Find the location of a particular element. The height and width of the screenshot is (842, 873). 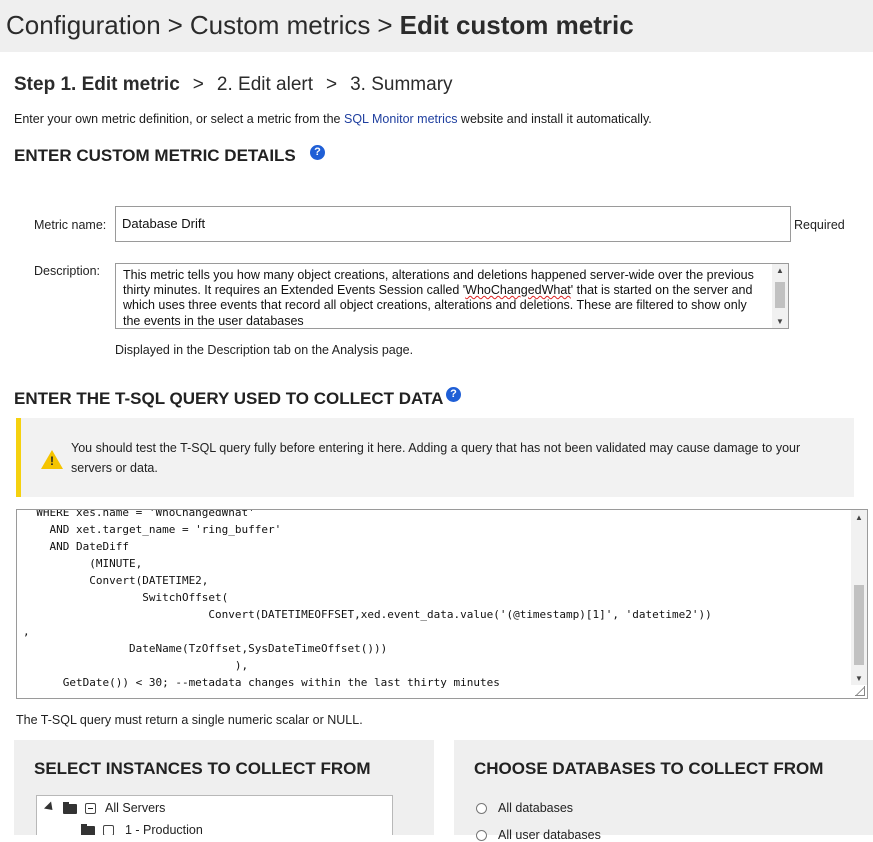

description-scrollbar: ▲ ▼ is located at coordinates (780, 296).